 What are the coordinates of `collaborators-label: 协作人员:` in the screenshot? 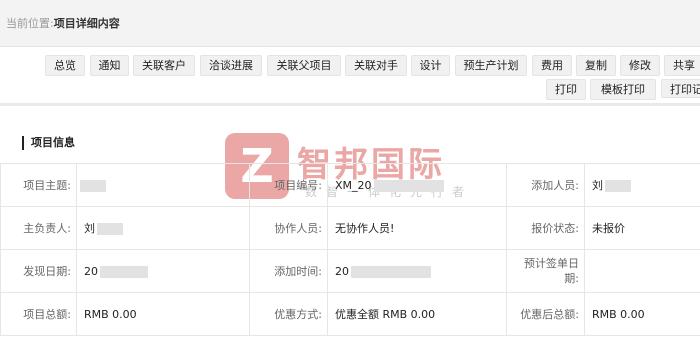 It's located at (288, 228).